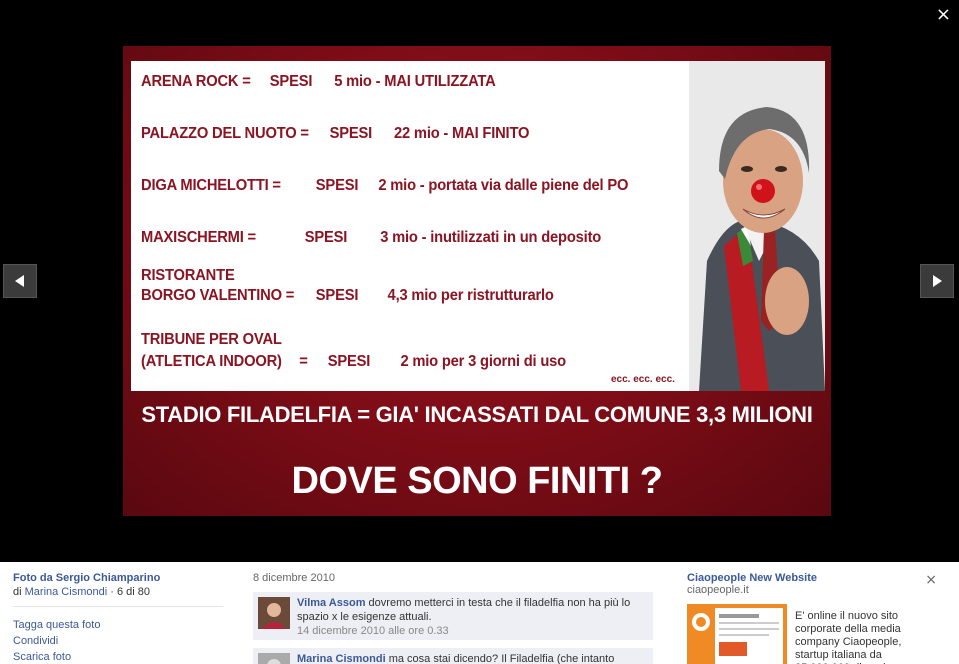 This screenshot has width=959, height=664. I want to click on owner-link: Marina Cismondi, so click(66, 592).